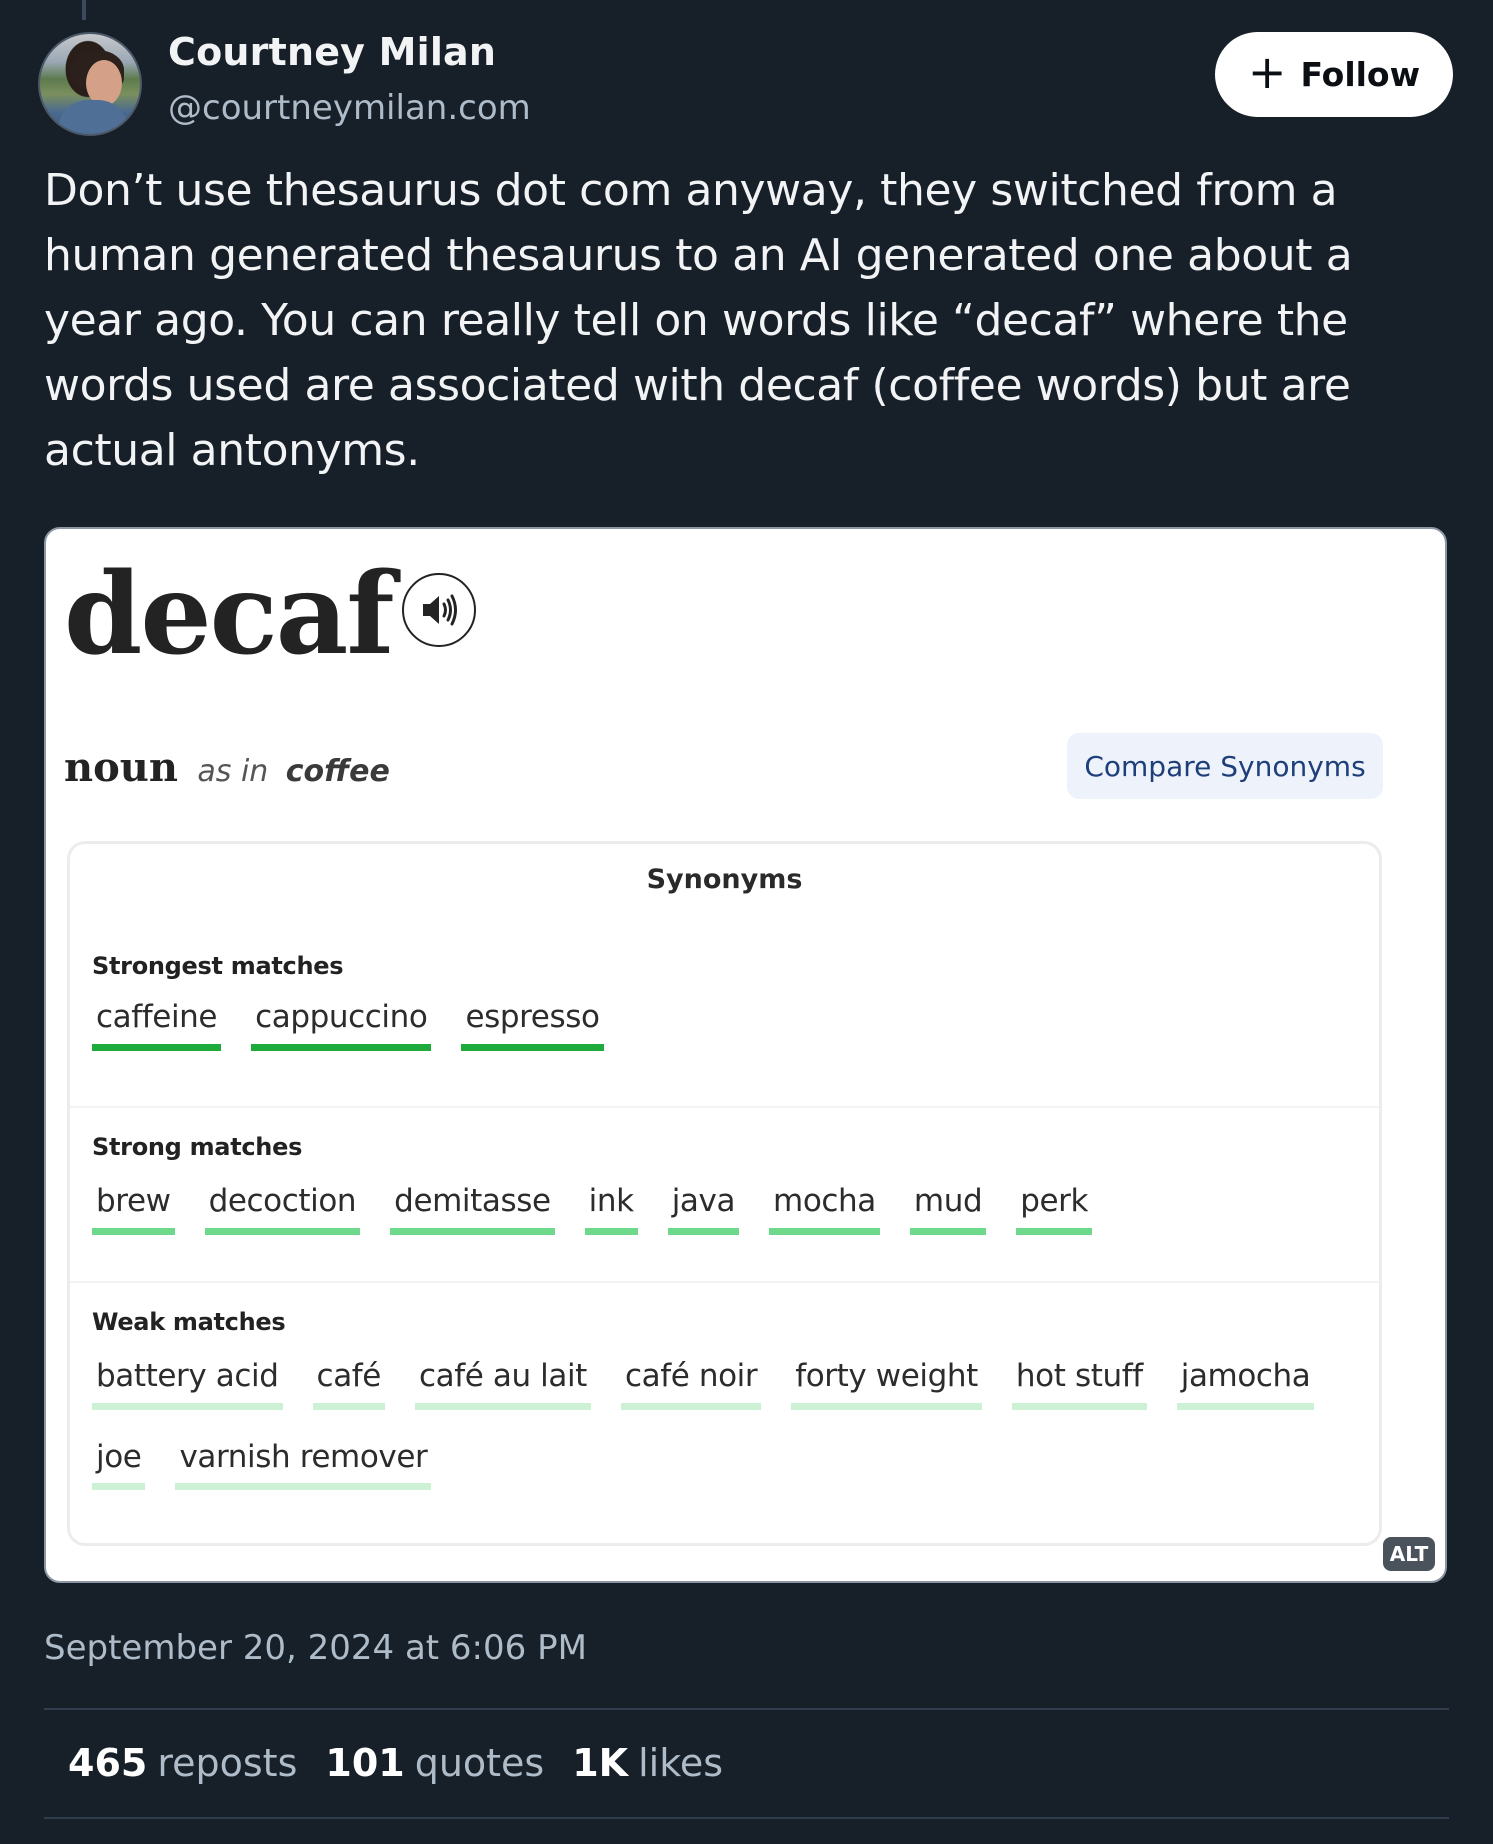 The width and height of the screenshot is (1493, 1844). Describe the element at coordinates (133, 1209) in the screenshot. I see `synonym-word: brew` at that location.